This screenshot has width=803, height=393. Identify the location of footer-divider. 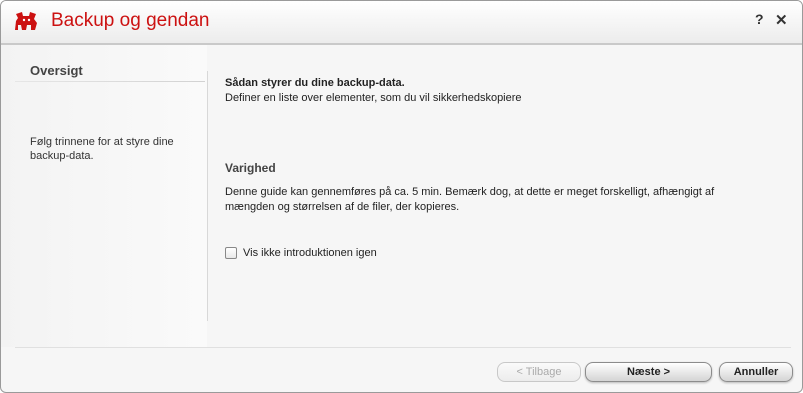
(403, 347).